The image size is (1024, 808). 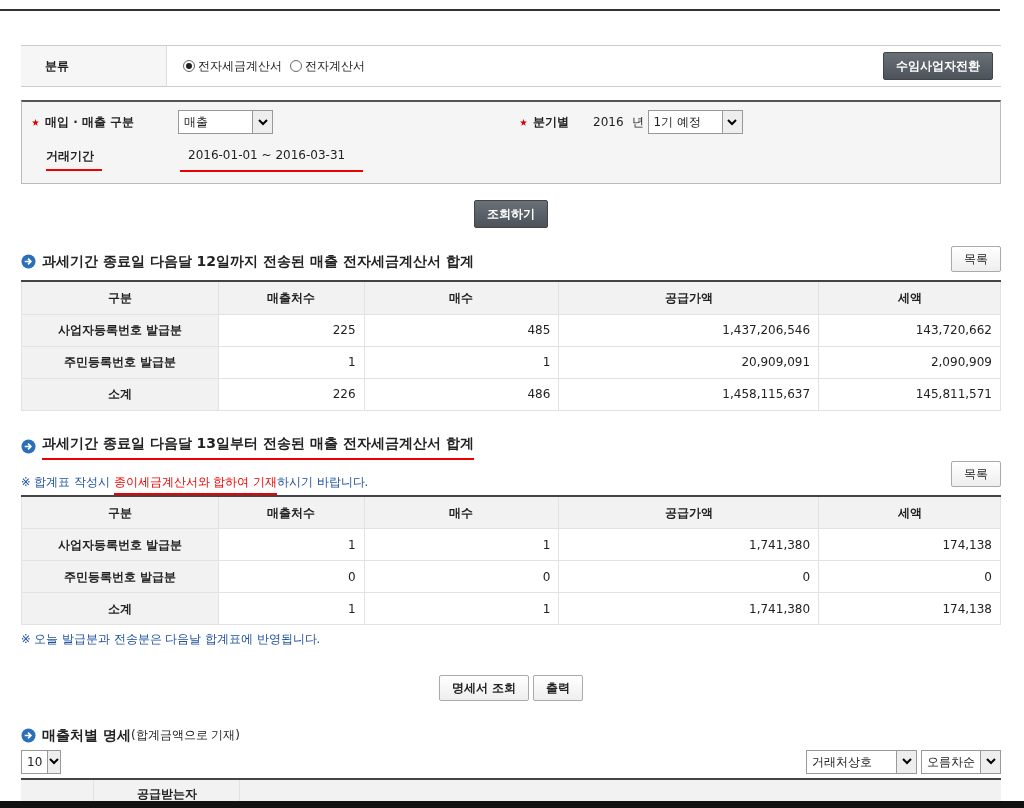 I want to click on table-cell: 145,811,571, so click(x=909, y=394).